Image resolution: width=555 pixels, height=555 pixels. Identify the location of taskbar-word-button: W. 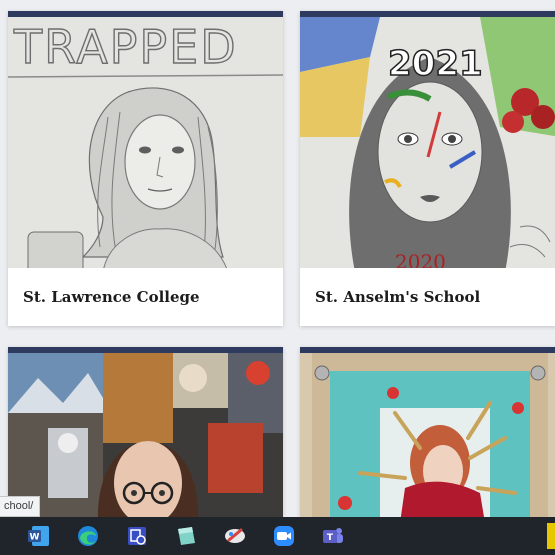
(39, 536).